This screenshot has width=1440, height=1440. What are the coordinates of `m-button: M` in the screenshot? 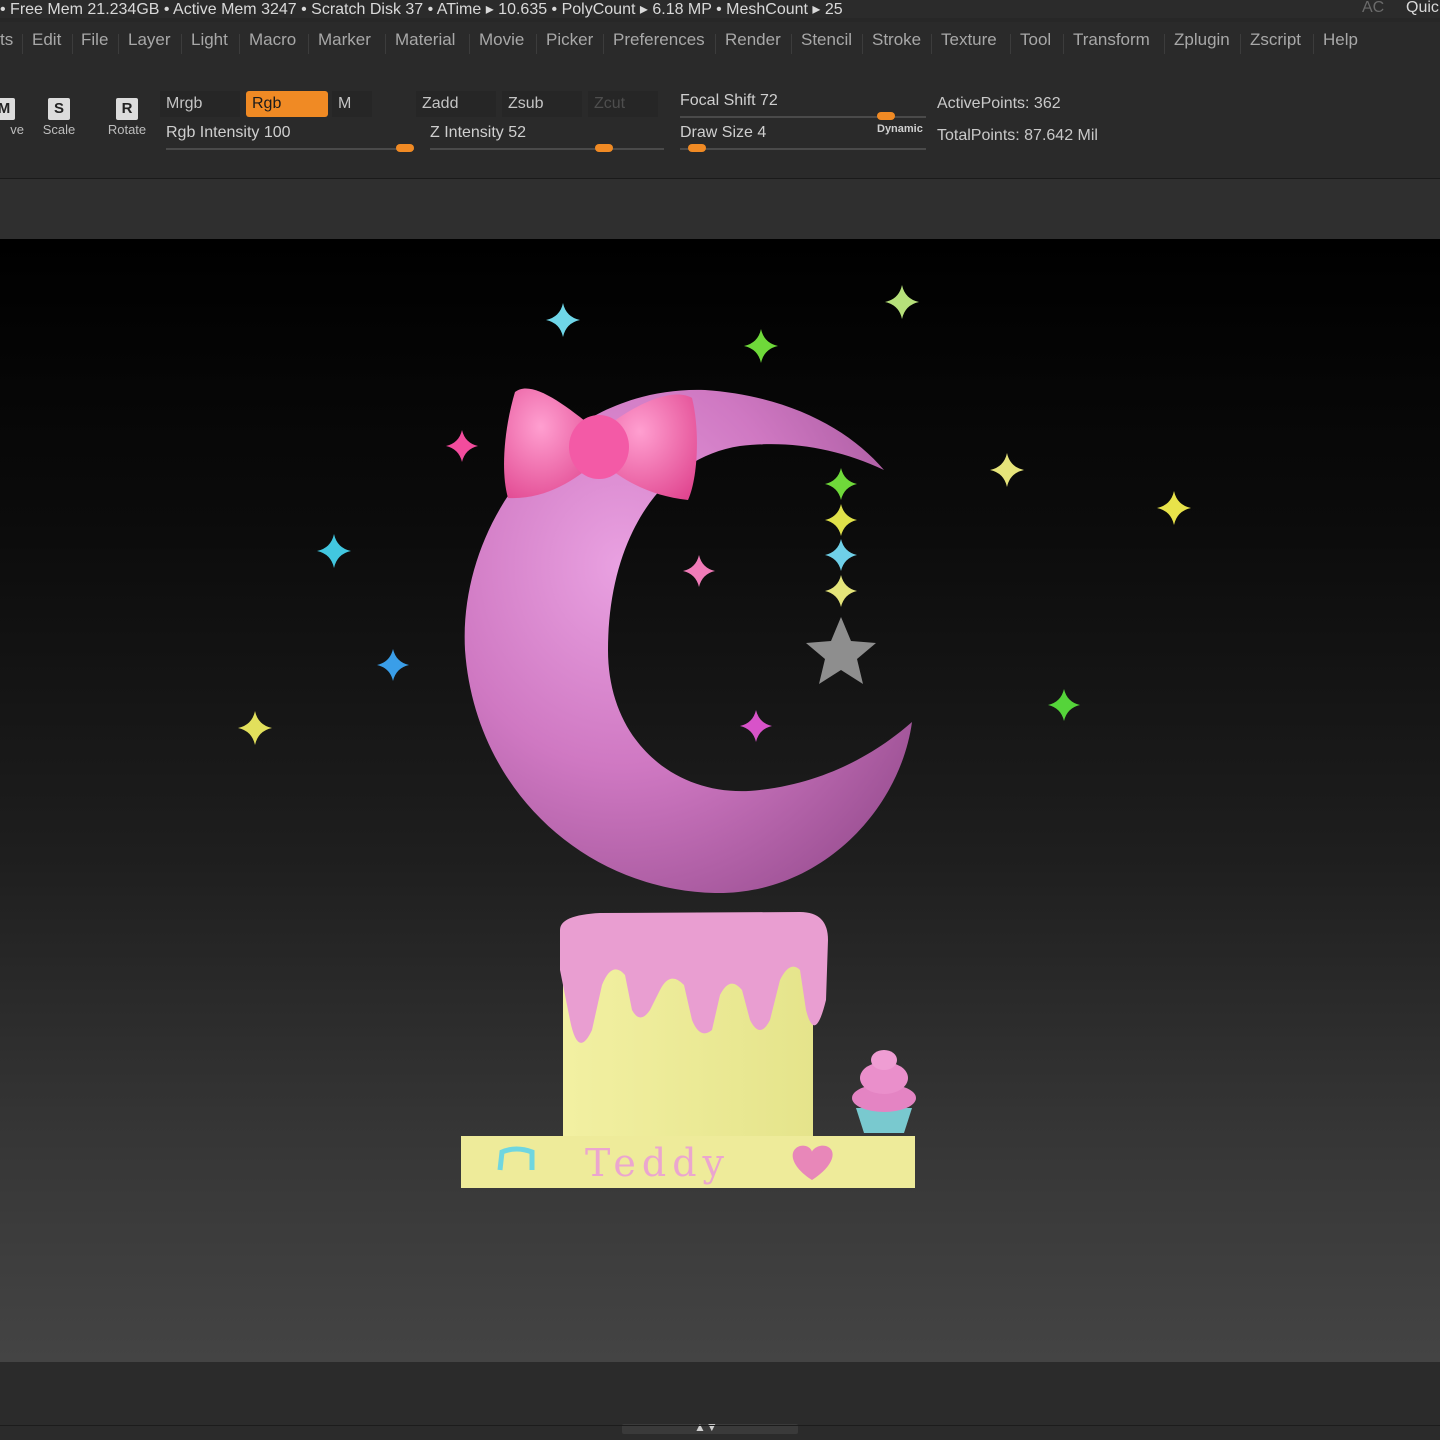 It's located at (352, 104).